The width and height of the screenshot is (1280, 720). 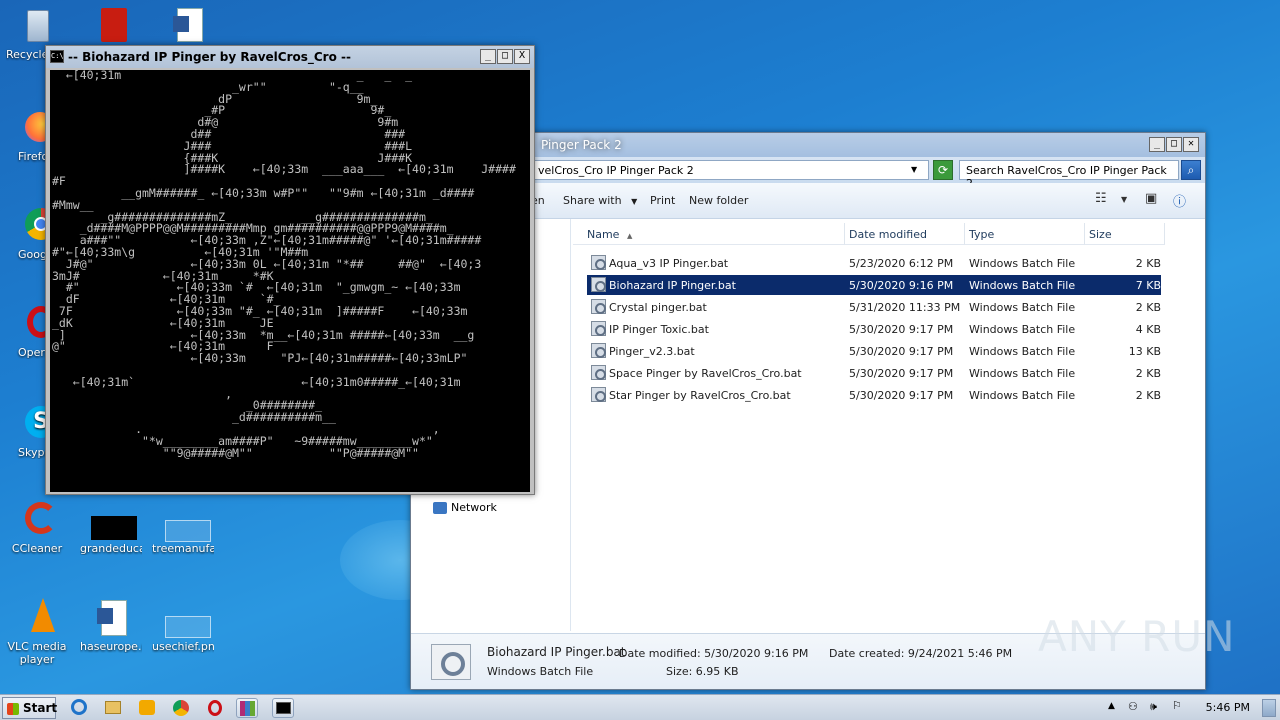 What do you see at coordinates (474, 507) in the screenshot?
I see `nav-item-label: Network` at bounding box center [474, 507].